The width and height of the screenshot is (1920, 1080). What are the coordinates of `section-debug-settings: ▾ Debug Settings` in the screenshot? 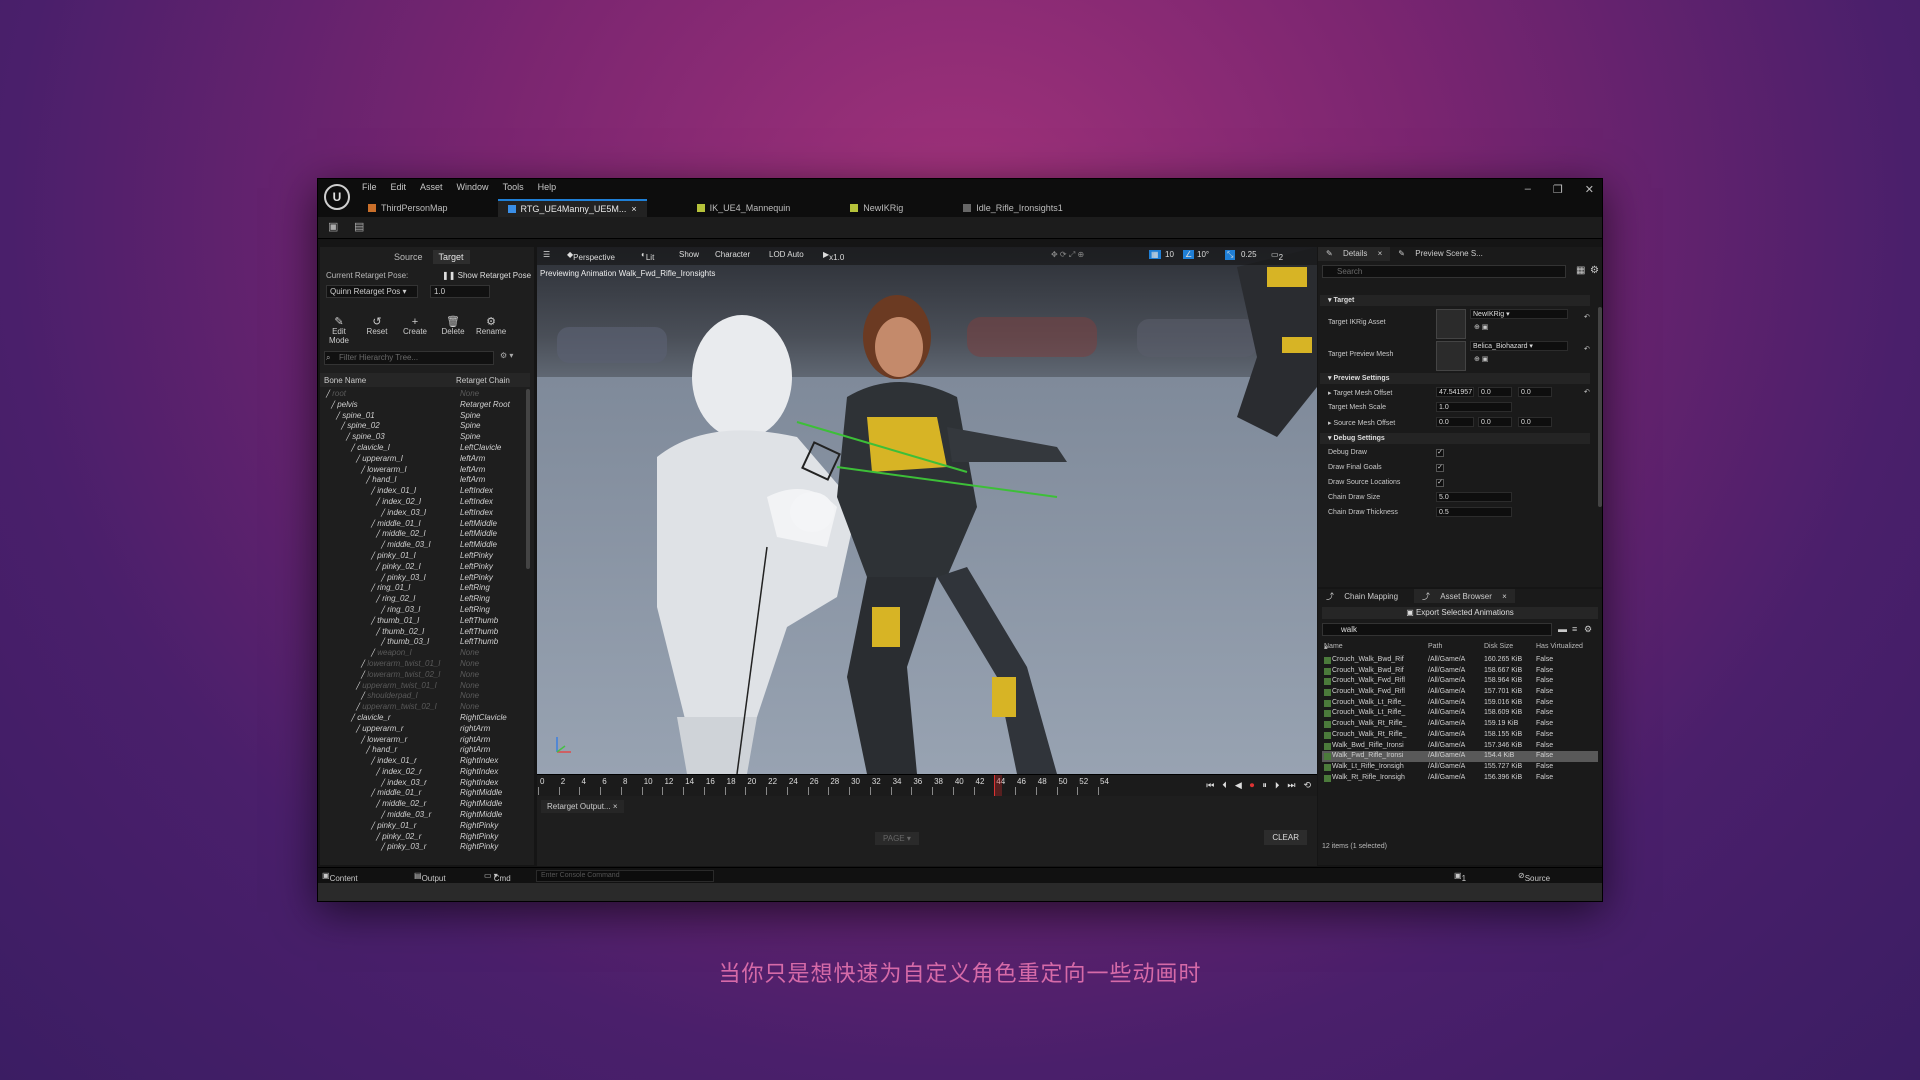 It's located at (1455, 438).